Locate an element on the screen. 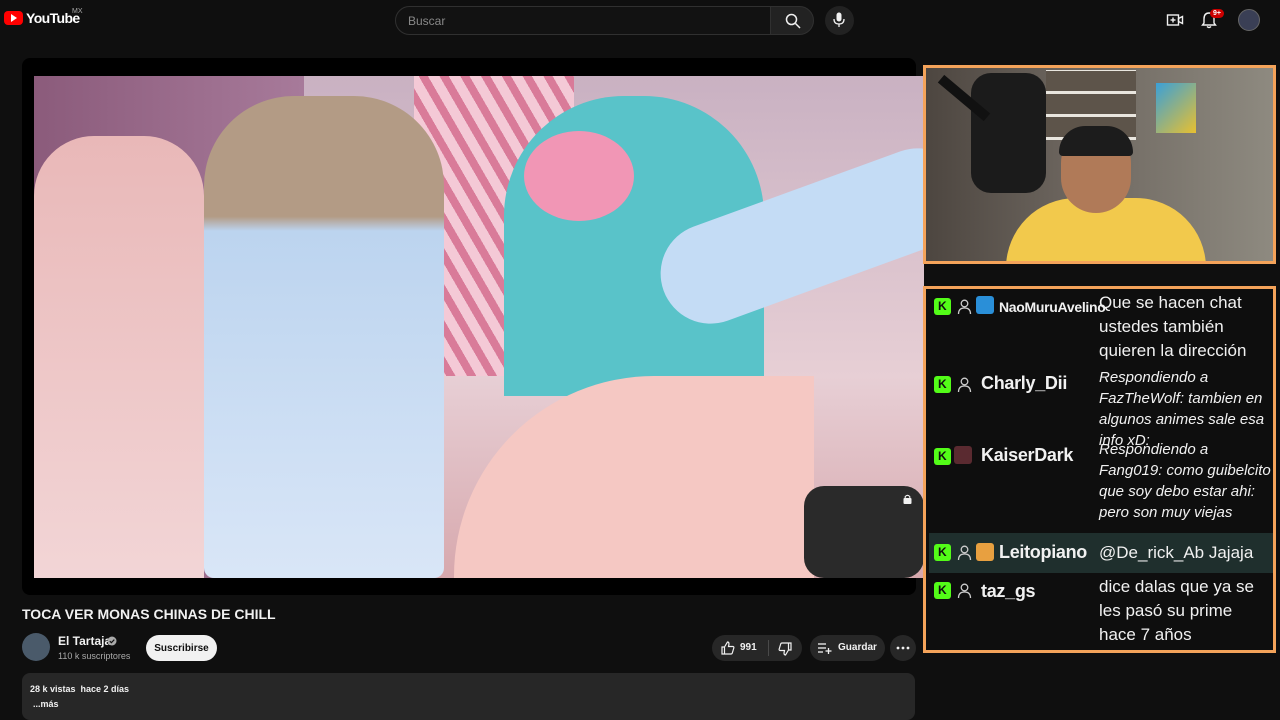 Image resolution: width=1280 pixels, height=720 pixels. view-stats: 28 k vistas hace 2 días is located at coordinates (80, 689).